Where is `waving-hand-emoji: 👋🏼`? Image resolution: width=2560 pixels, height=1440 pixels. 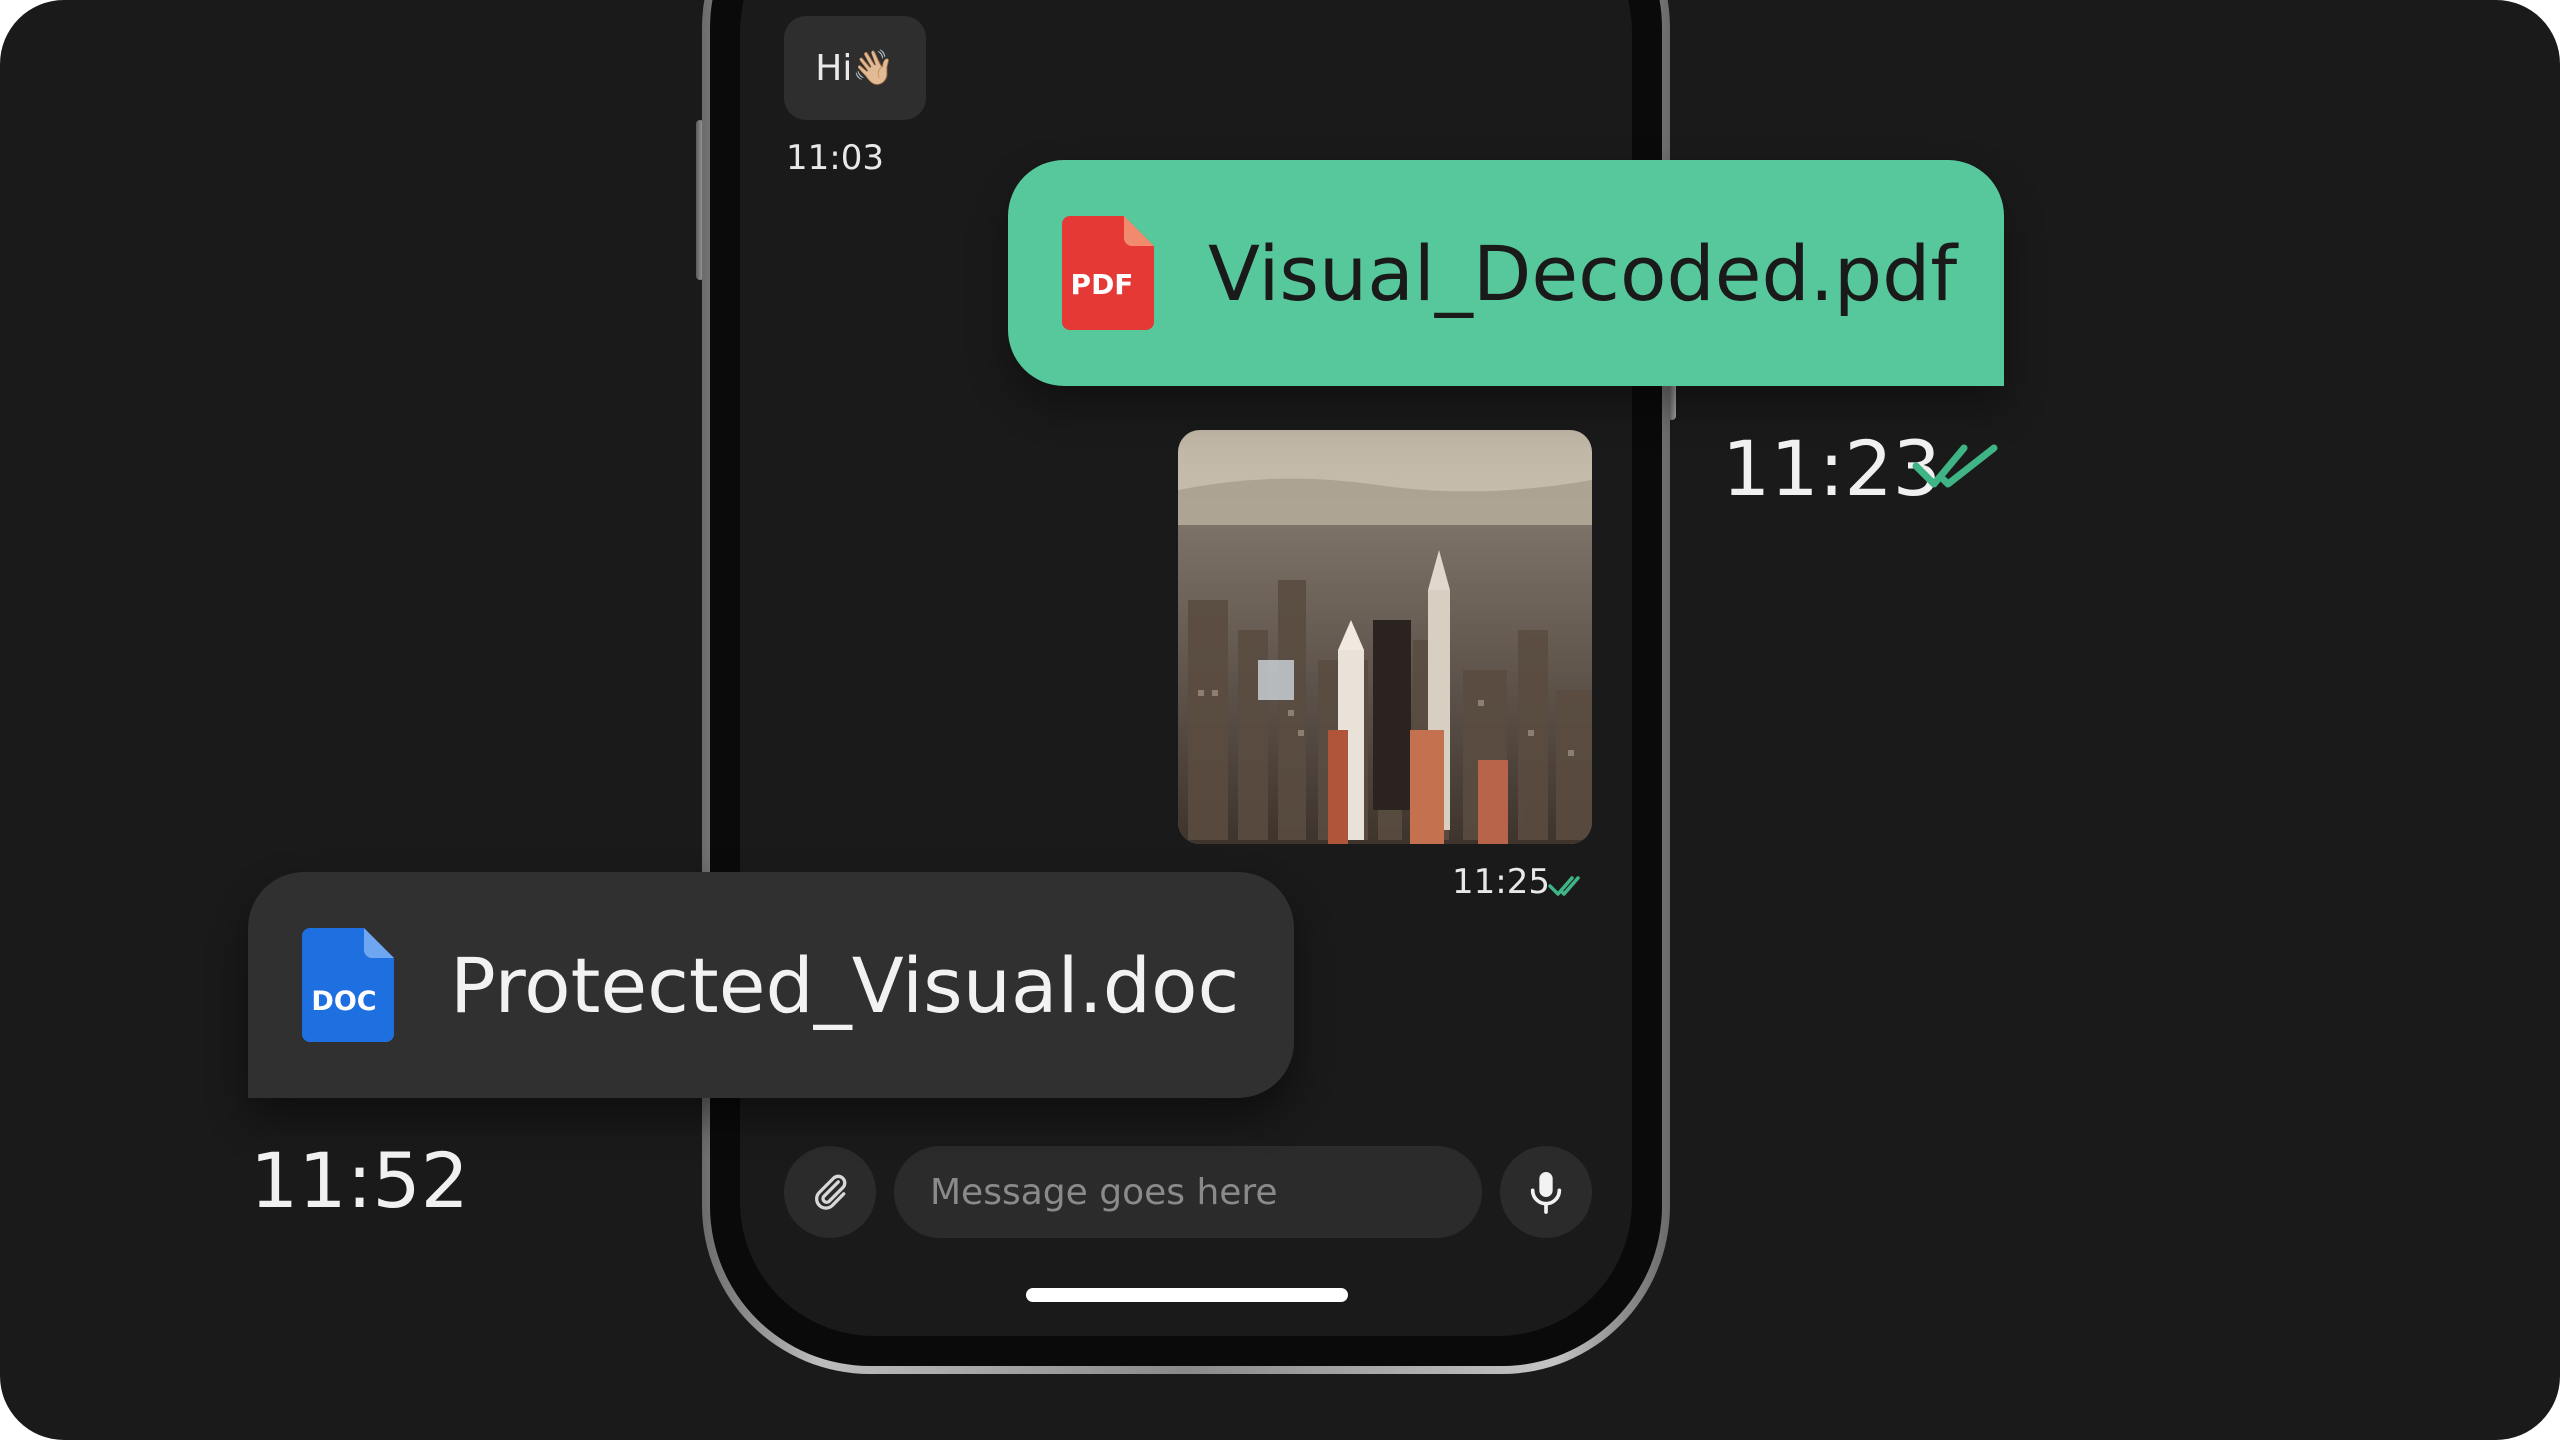
waving-hand-emoji: 👋🏼 is located at coordinates (873, 68).